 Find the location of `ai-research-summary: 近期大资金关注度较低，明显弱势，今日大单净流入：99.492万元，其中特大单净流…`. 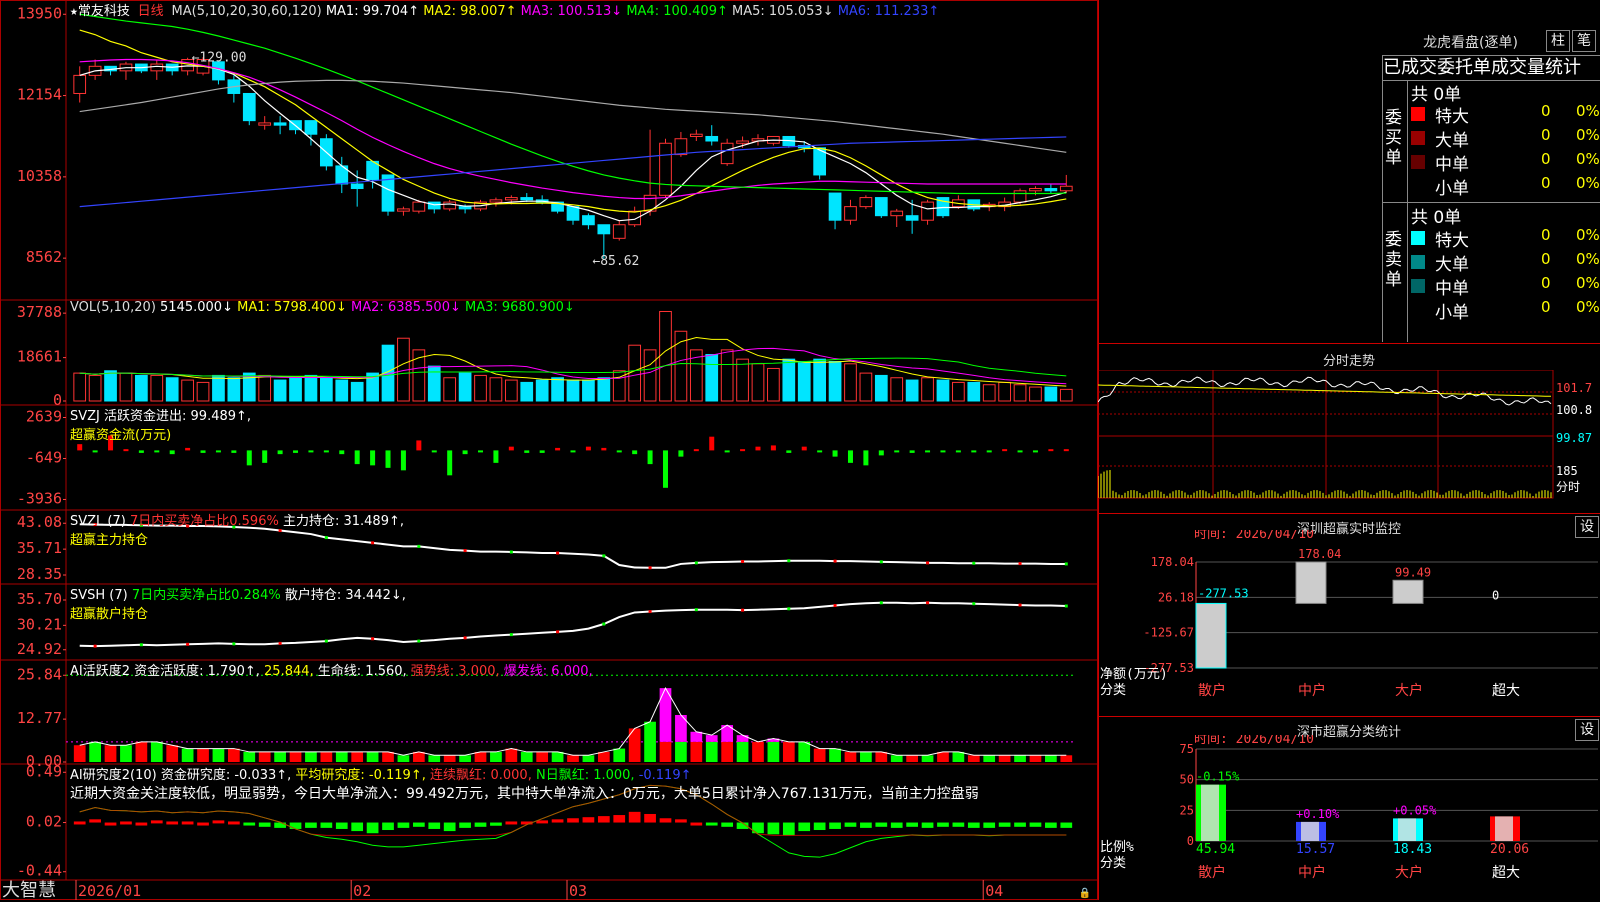

ai-research-summary: 近期大资金关注度较低，明显弱势，今日大单净流入：99.492万元，其中特大单净流… is located at coordinates (524, 794).